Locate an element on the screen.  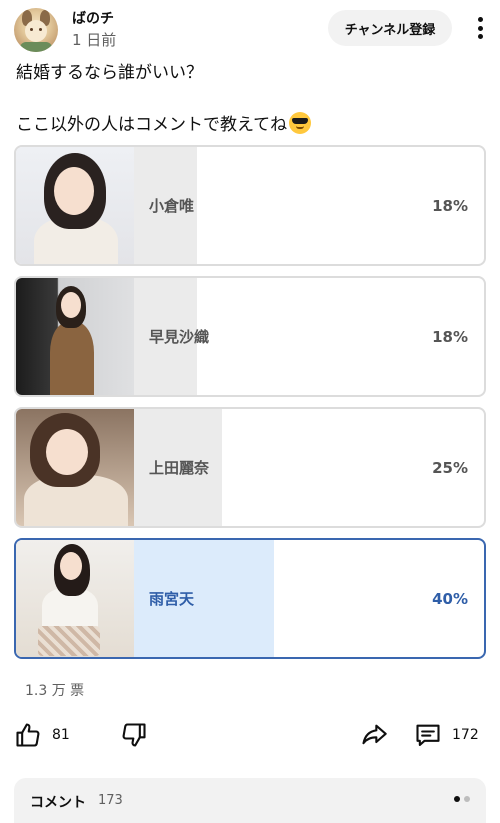
poll-option-1-percent: 18% is located at coordinates (450, 205).